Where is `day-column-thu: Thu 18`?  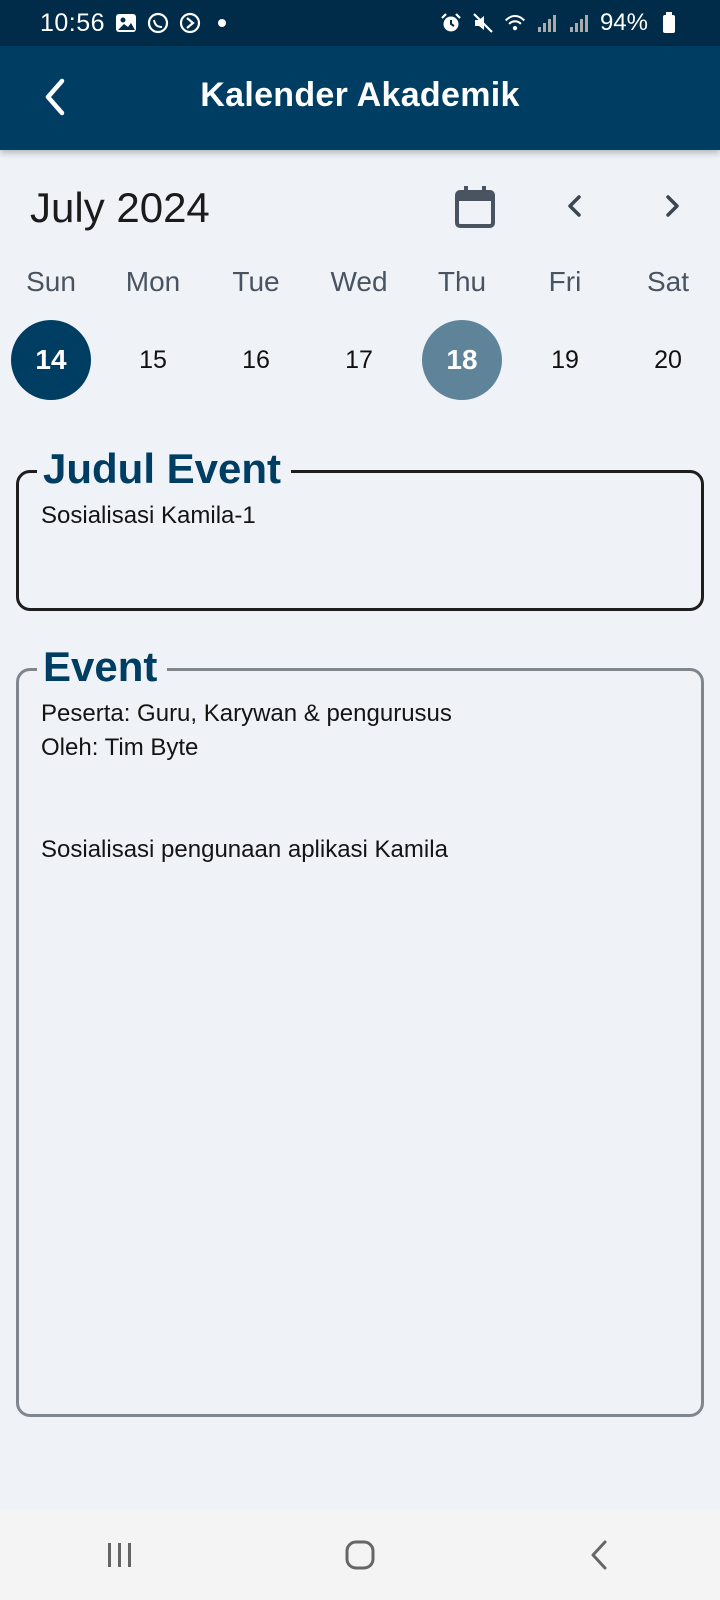 day-column-thu: Thu 18 is located at coordinates (462, 331).